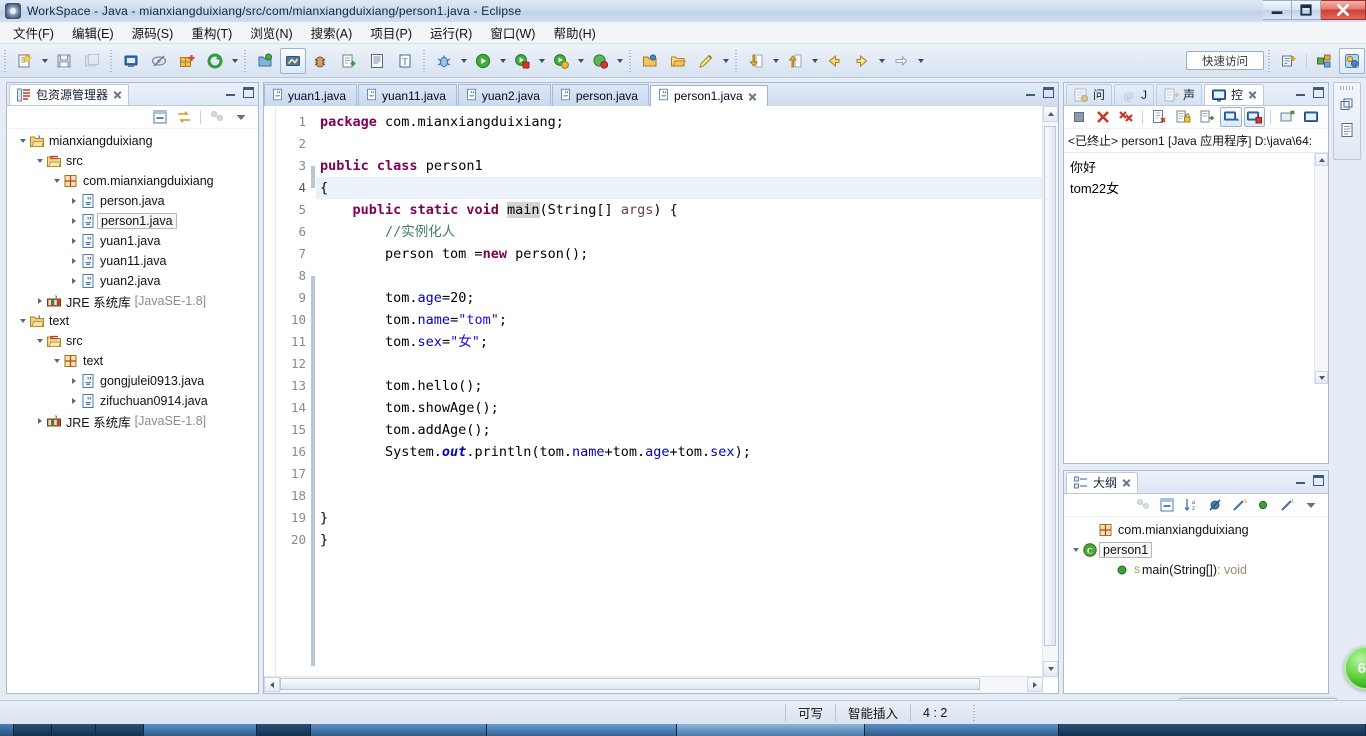 The width and height of the screenshot is (1366, 736). I want to click on tree-item-src: src, so click(132, 161).